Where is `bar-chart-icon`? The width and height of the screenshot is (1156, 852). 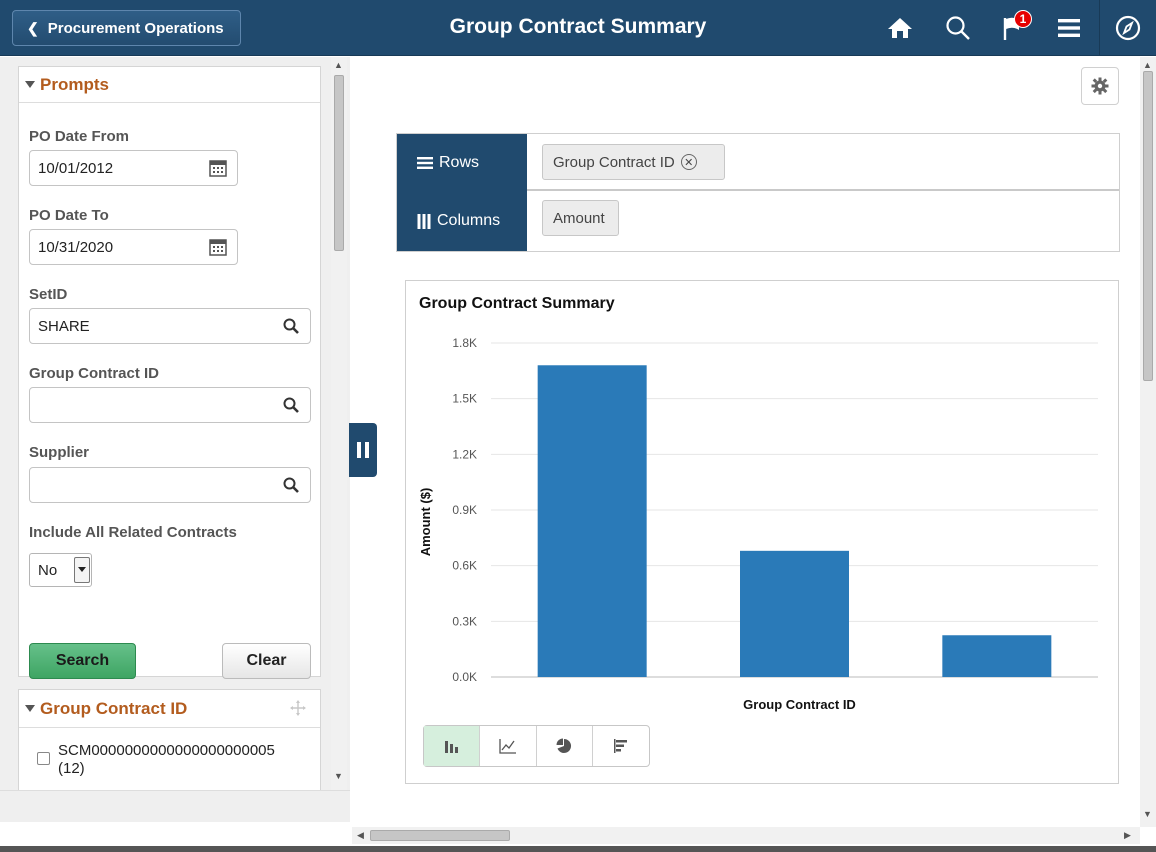 bar-chart-icon is located at coordinates (451, 747).